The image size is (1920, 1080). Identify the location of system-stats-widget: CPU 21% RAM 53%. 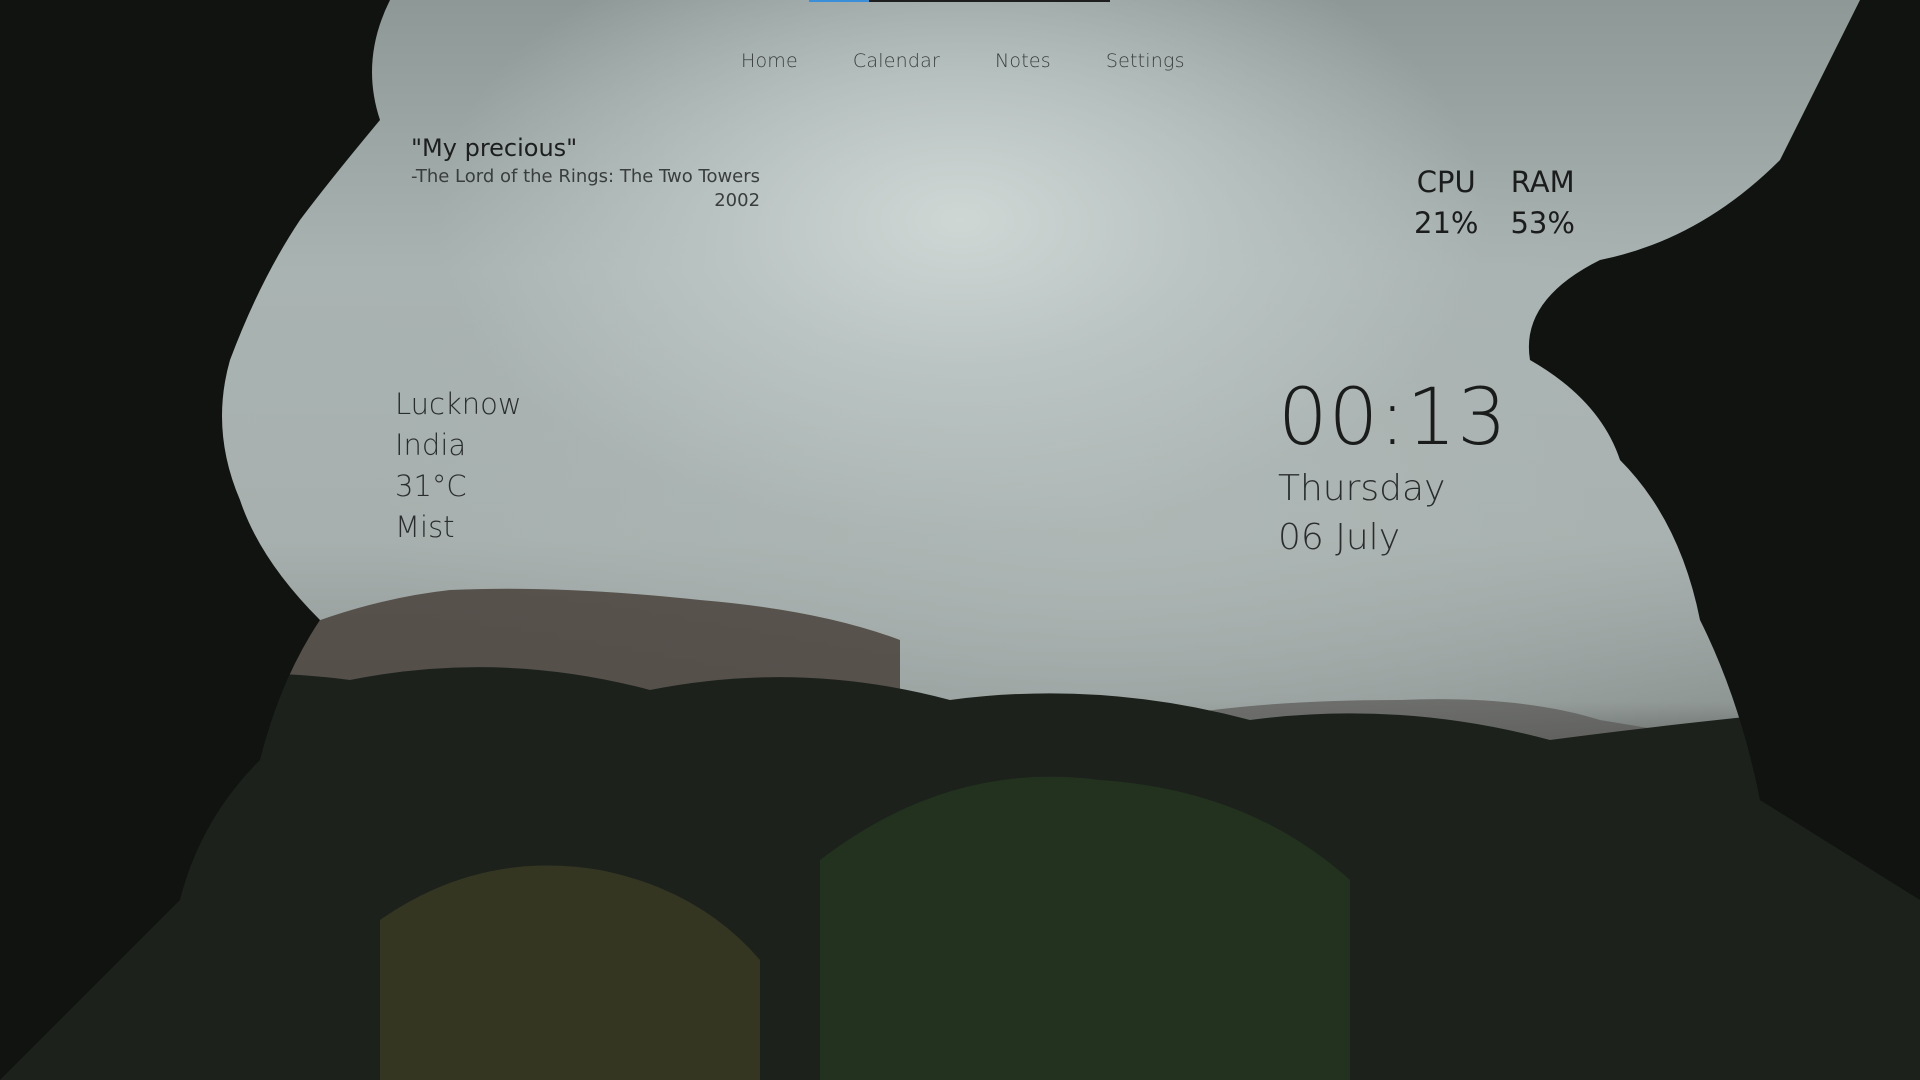
(1494, 203).